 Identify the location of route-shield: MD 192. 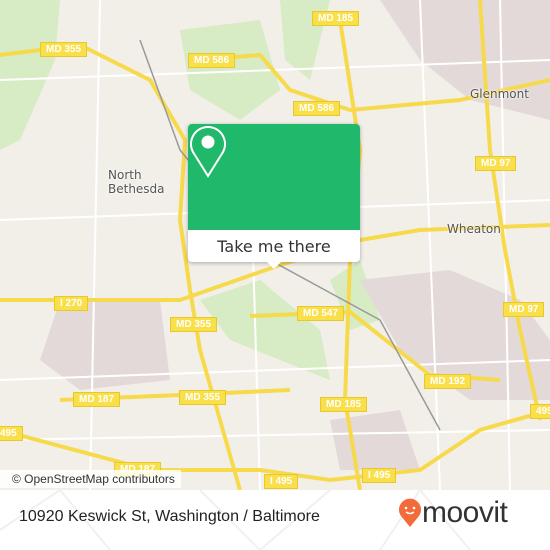
(448, 381).